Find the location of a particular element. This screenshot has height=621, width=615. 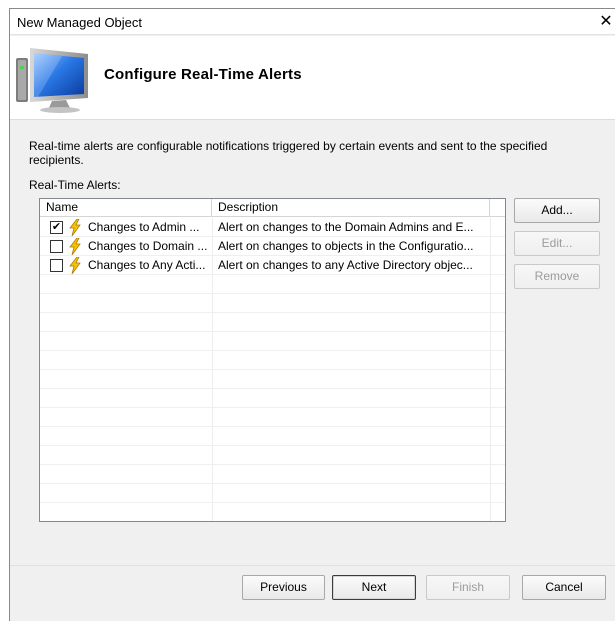

next-button: Next is located at coordinates (374, 587).